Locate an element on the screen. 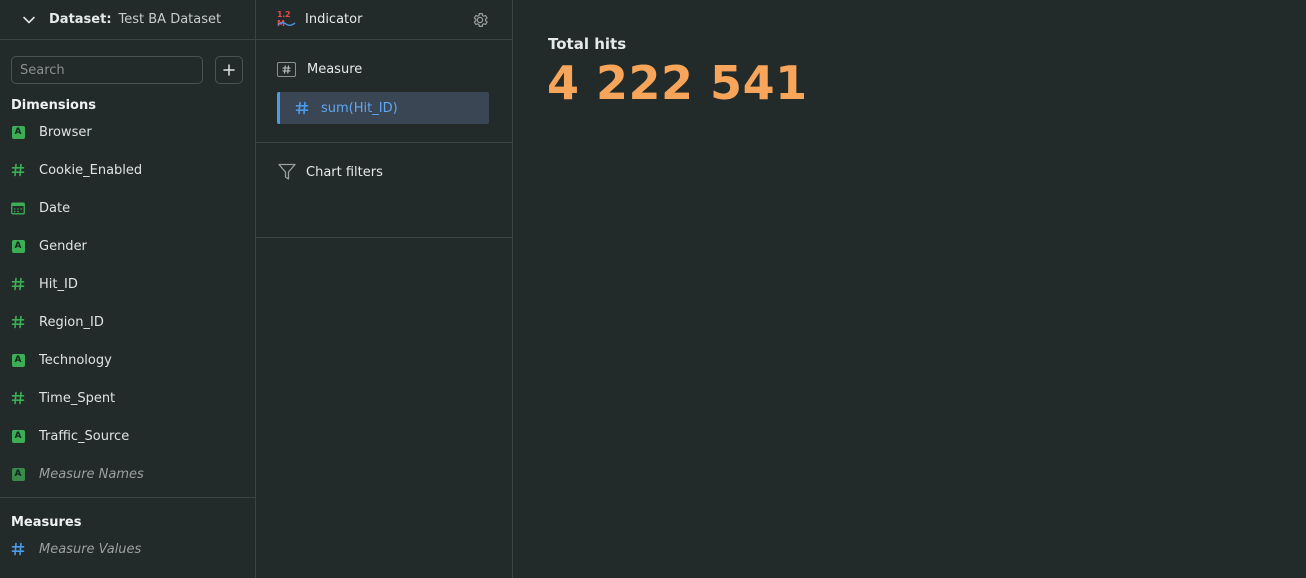  chart-filters-section: Chart filters is located at coordinates (384, 190).